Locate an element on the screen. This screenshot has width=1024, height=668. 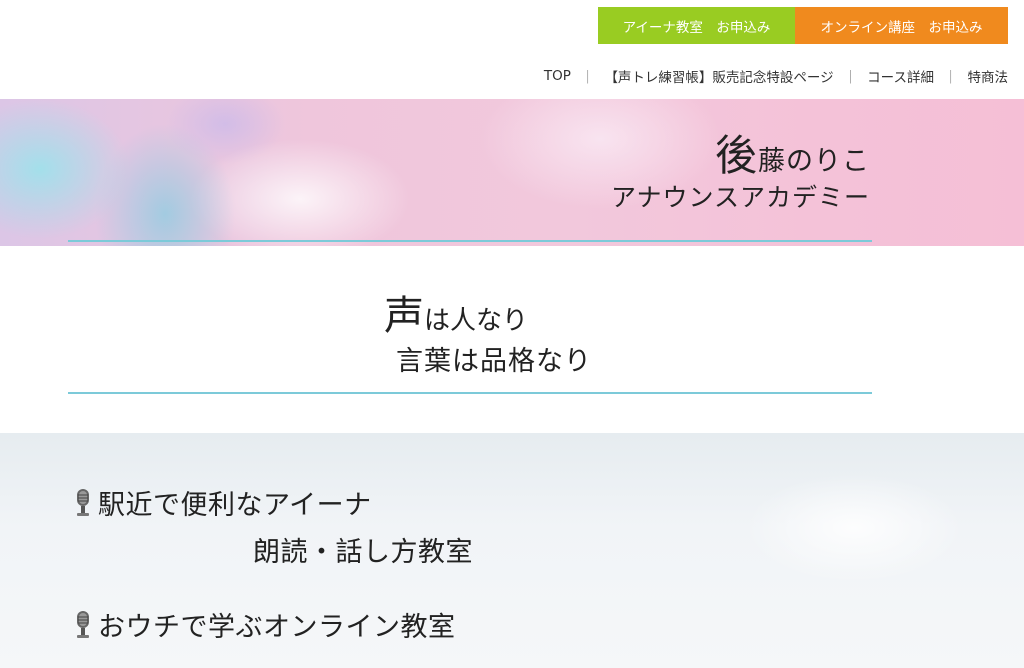
aina-apply-button: アイーナ教室 お申込み is located at coordinates (696, 25).